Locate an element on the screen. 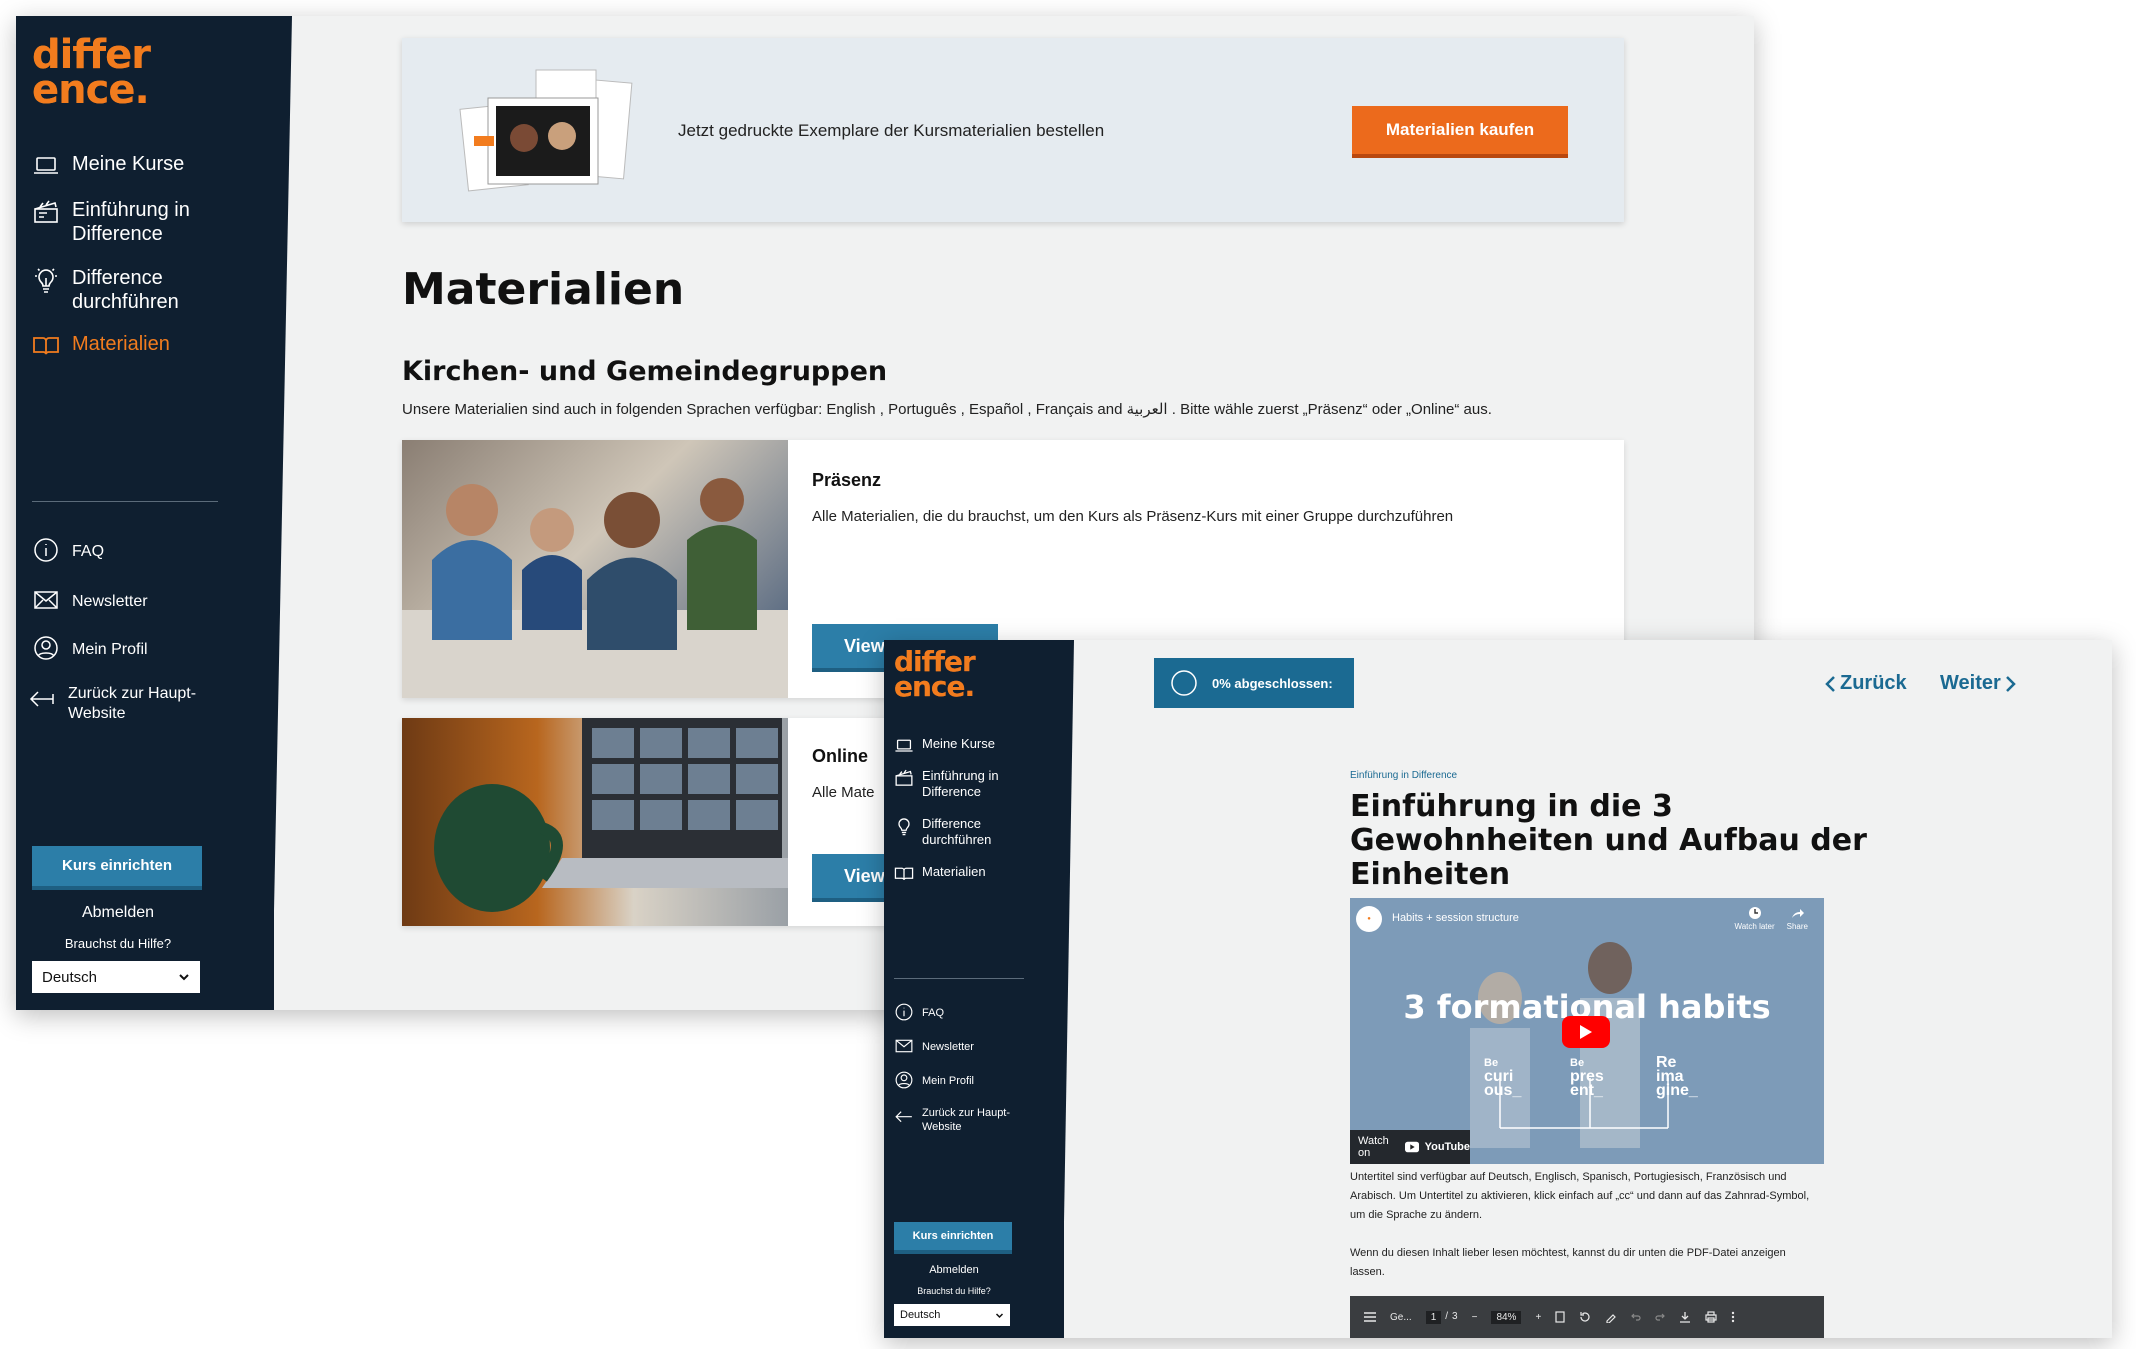  rotate-icon is located at coordinates (1585, 1317).